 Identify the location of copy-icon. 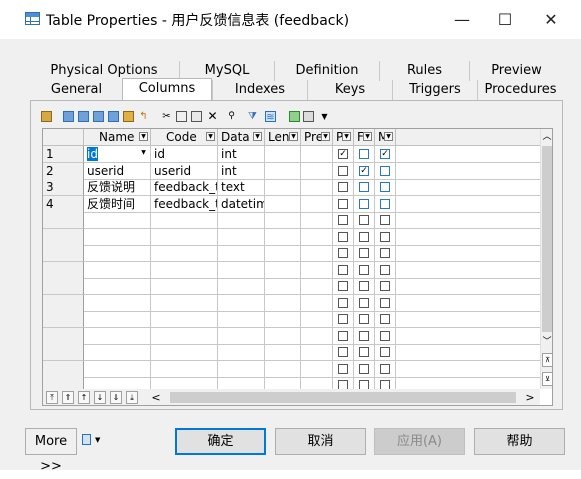
(181, 116).